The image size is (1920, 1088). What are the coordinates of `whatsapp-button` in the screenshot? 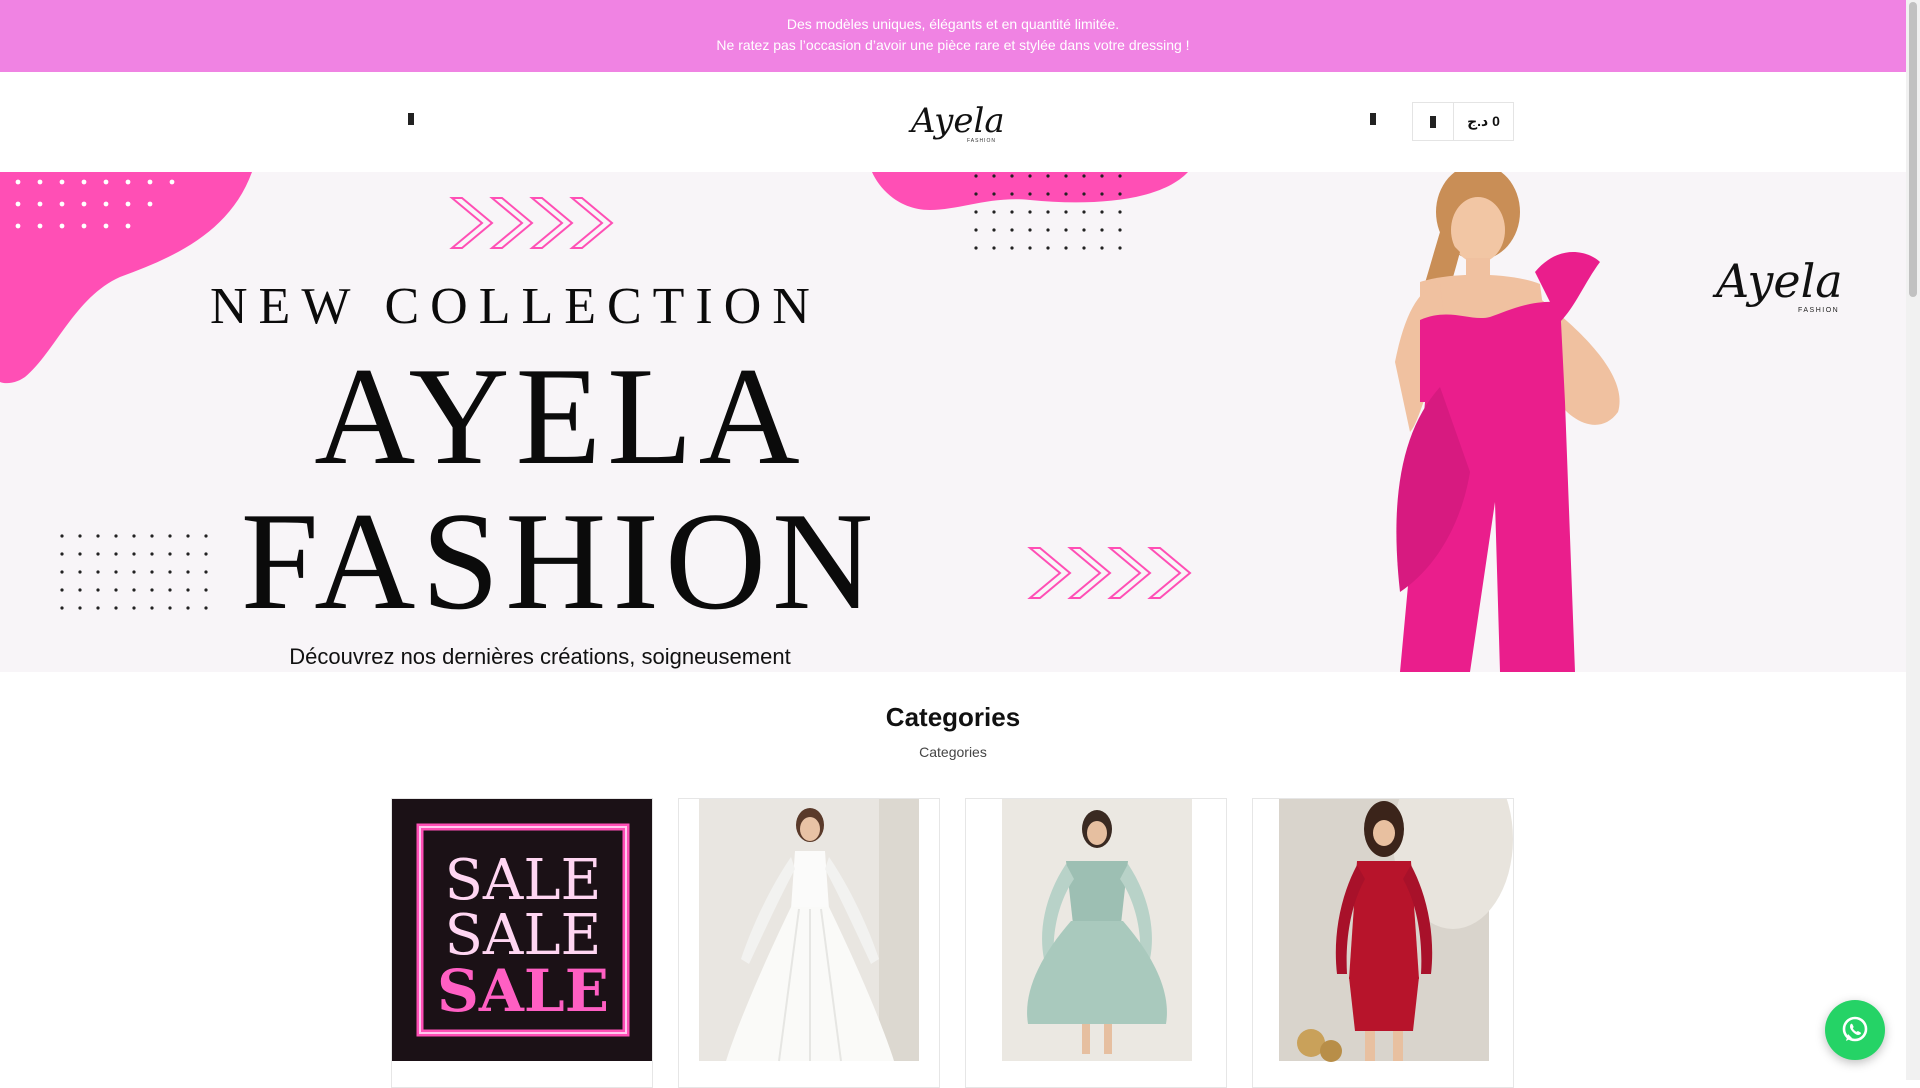 It's located at (1855, 1030).